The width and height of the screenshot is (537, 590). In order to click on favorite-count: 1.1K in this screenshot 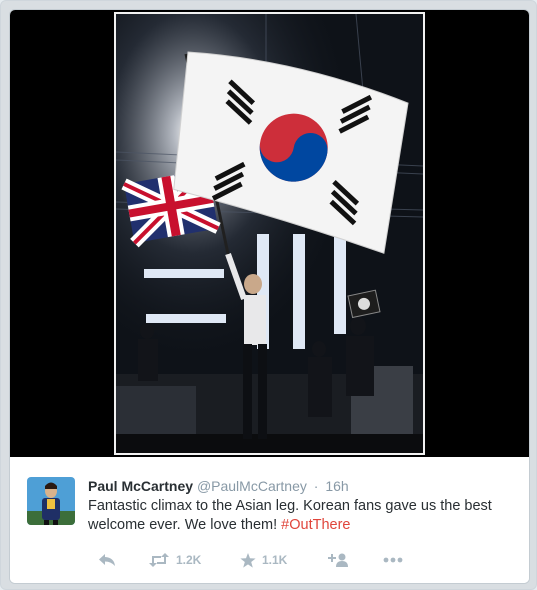, I will do `click(275, 560)`.